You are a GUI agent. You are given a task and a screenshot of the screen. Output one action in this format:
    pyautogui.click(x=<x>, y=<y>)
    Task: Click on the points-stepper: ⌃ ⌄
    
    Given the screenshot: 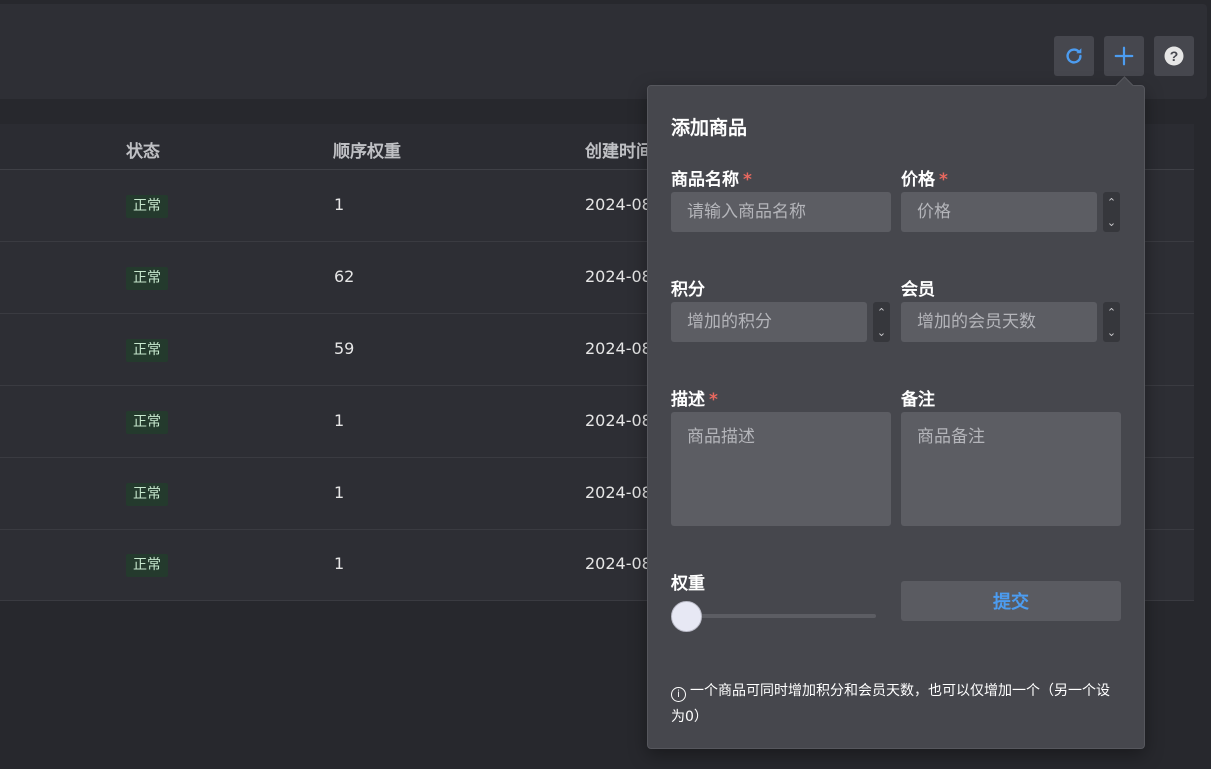 What is the action you would take?
    pyautogui.click(x=881, y=322)
    